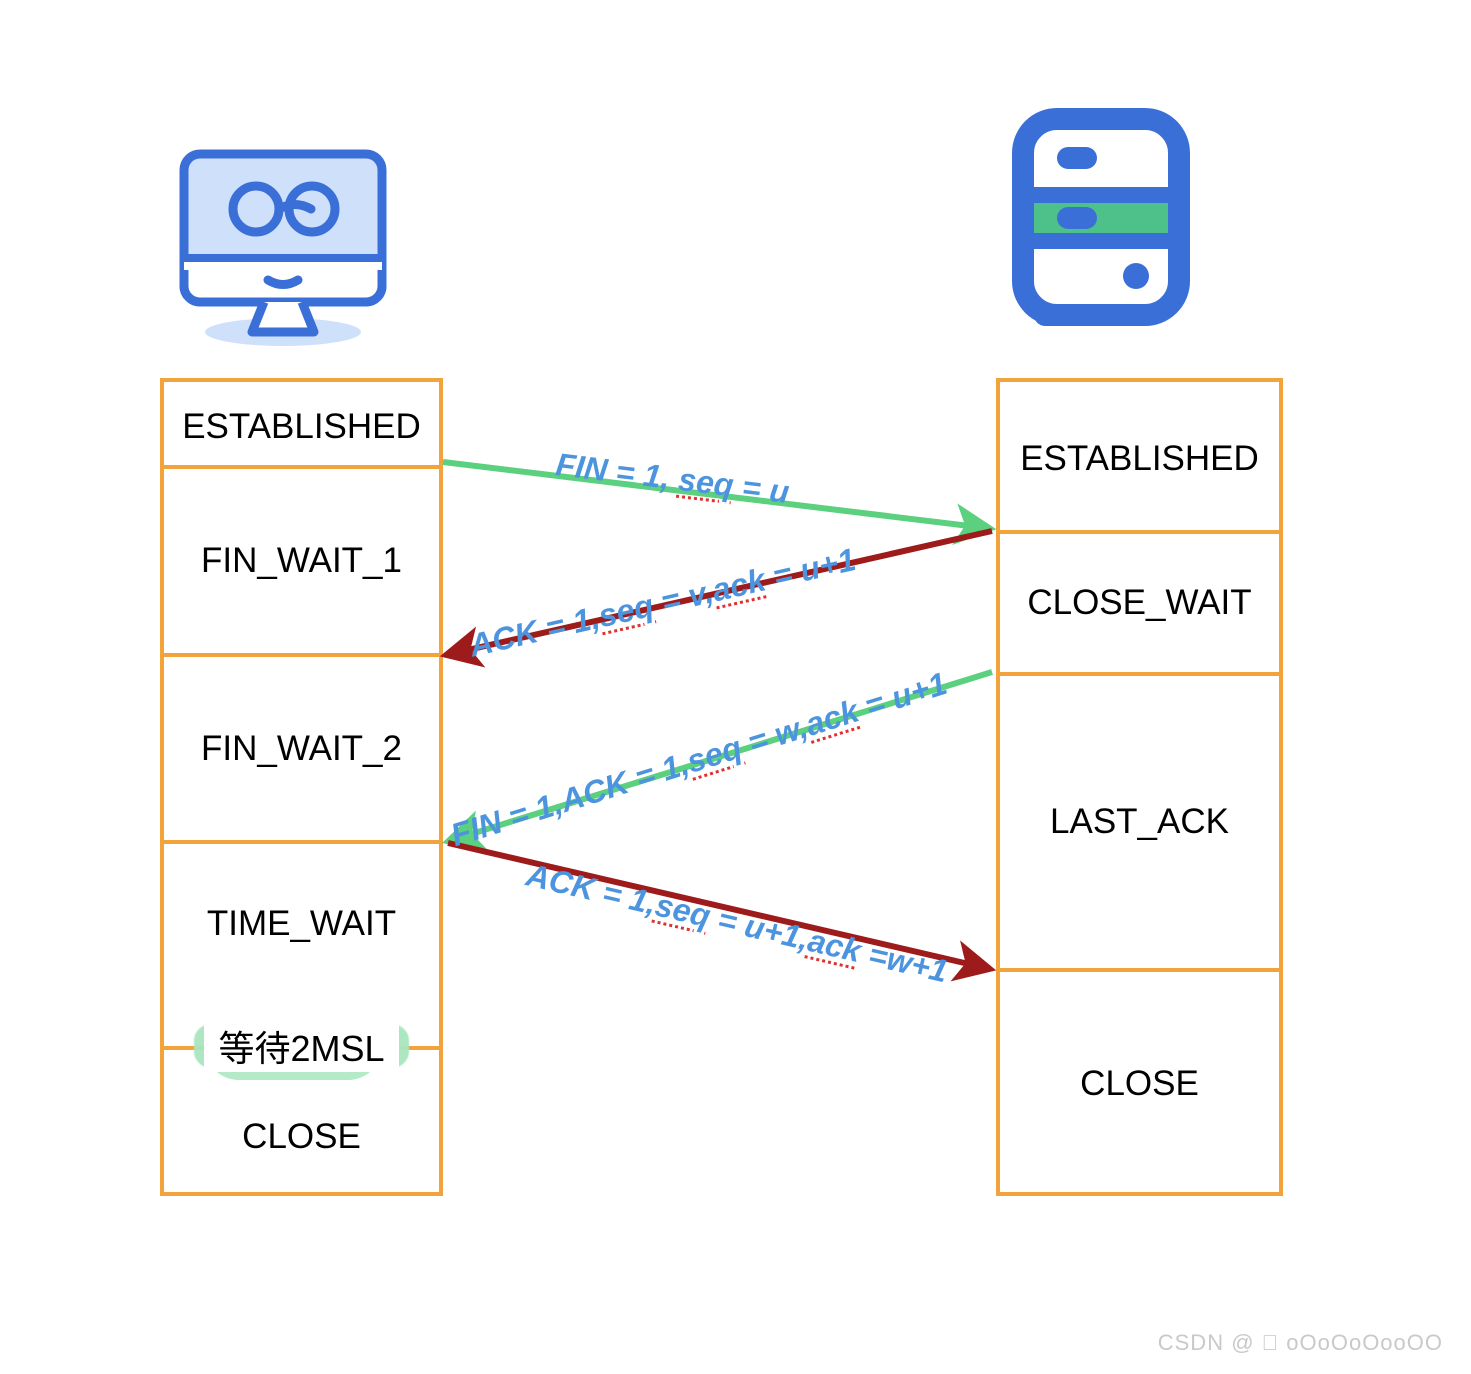  I want to click on server-state-close-wait: CLOSE_WAIT, so click(1139, 603).